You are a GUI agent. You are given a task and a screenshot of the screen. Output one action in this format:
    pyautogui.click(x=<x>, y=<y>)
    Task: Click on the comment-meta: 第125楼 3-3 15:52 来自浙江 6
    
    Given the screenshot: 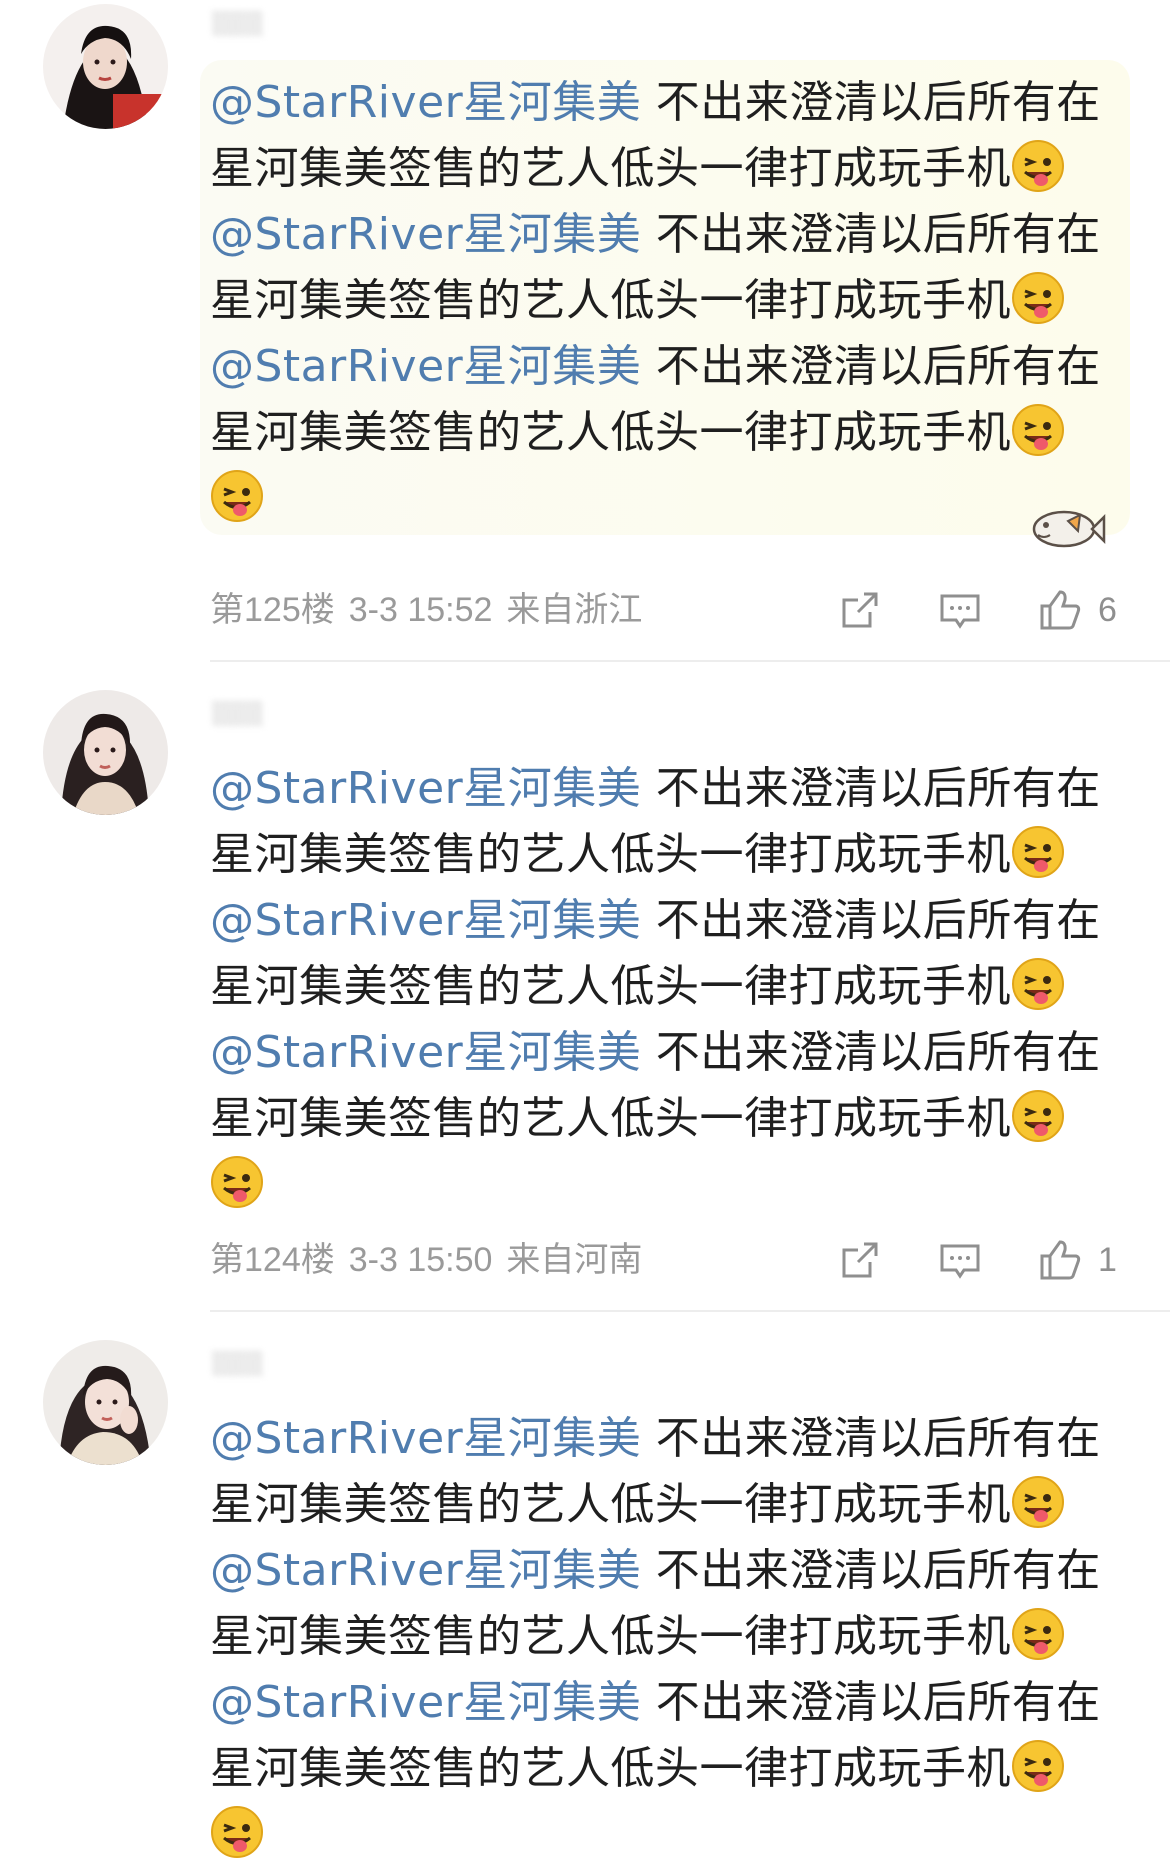 What is the action you would take?
    pyautogui.click(x=670, y=610)
    